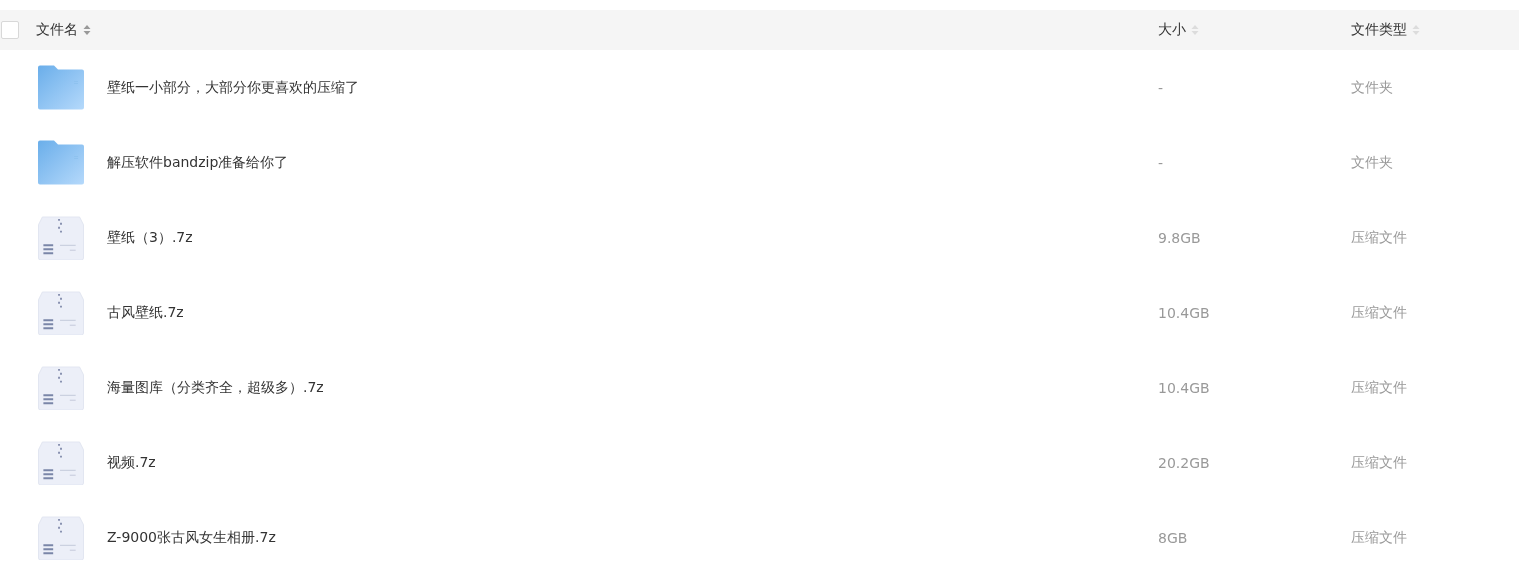 The width and height of the screenshot is (1519, 576). I want to click on file-name: 视频.7z, so click(131, 462).